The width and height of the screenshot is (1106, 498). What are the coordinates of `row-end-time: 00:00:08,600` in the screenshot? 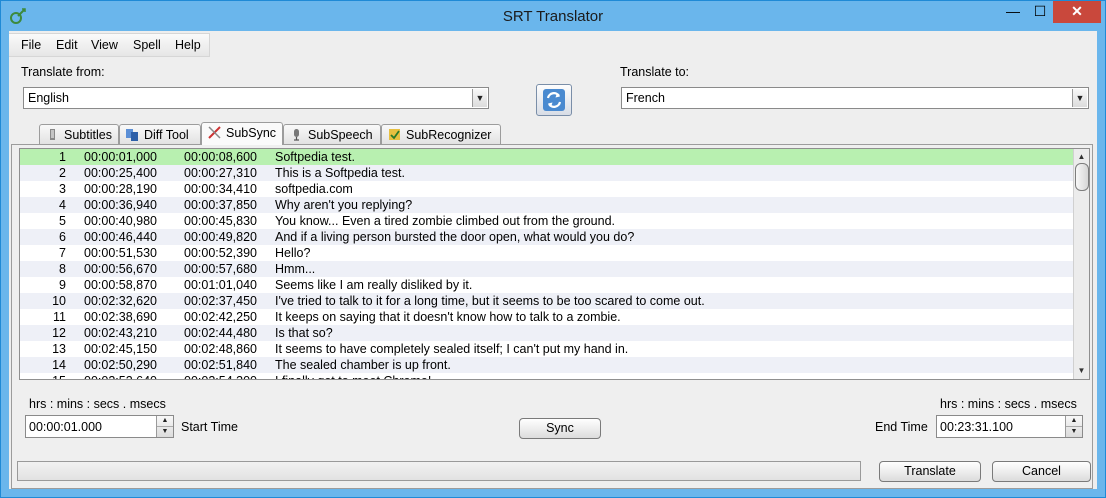 It's located at (220, 157).